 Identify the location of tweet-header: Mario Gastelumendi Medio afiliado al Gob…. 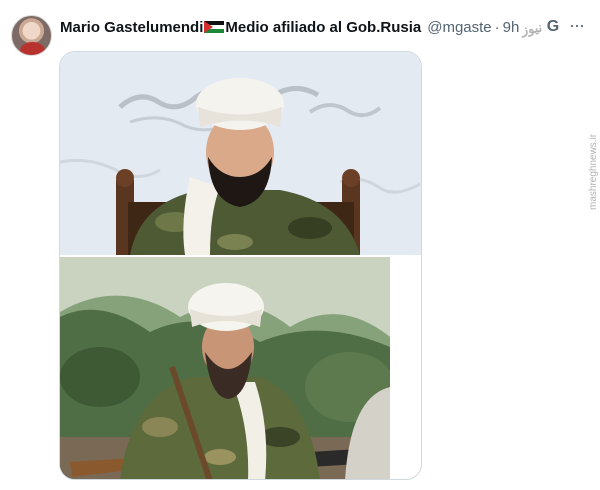
(289, 27).